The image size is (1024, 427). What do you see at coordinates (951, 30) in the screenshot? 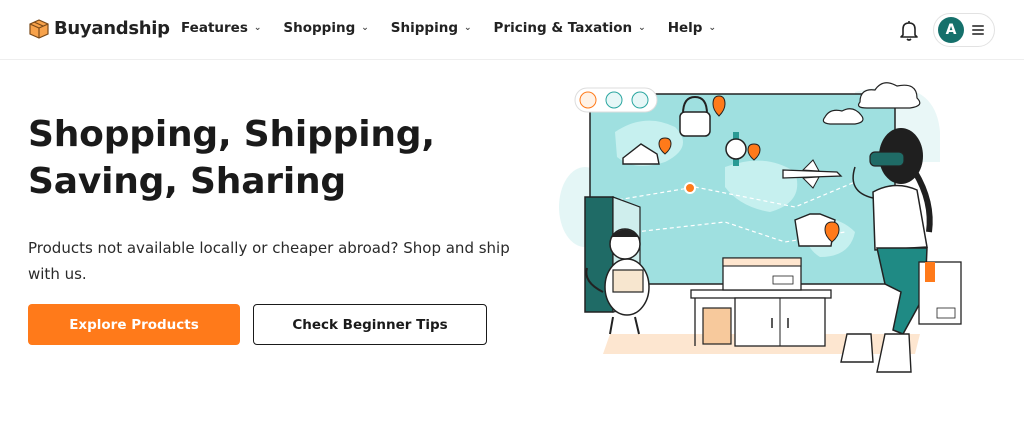
I see `avatar: A` at bounding box center [951, 30].